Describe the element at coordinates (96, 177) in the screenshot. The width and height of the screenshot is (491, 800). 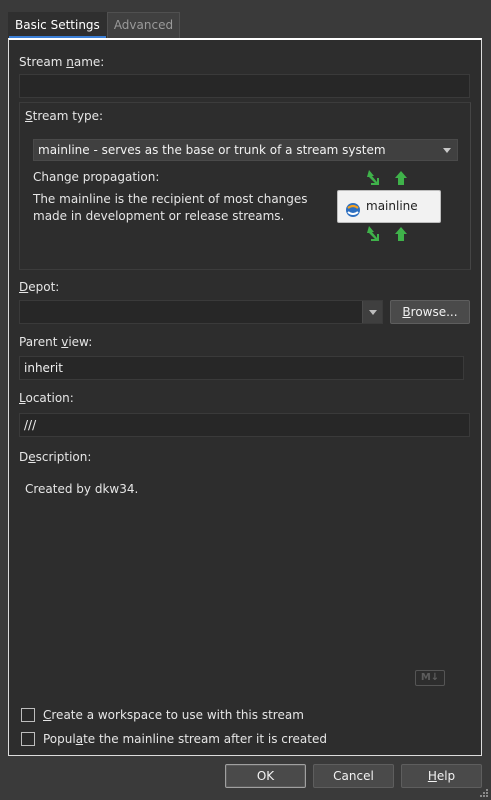
I see `change-propagation-label: Change propagation:` at that location.